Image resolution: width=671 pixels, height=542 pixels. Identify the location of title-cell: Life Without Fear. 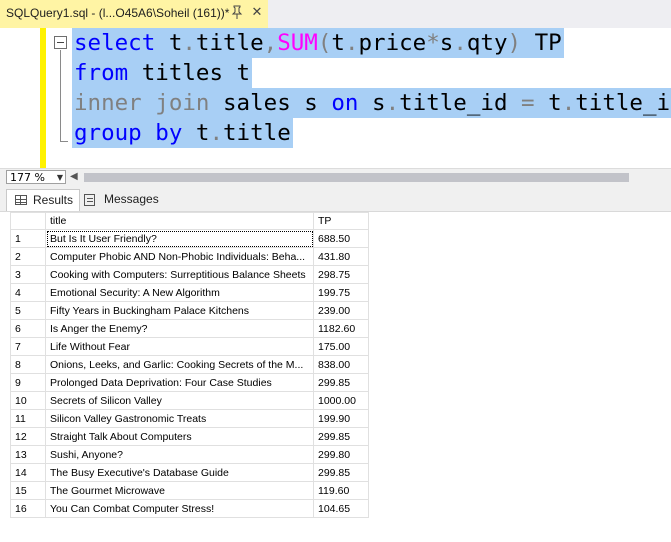
(179, 346).